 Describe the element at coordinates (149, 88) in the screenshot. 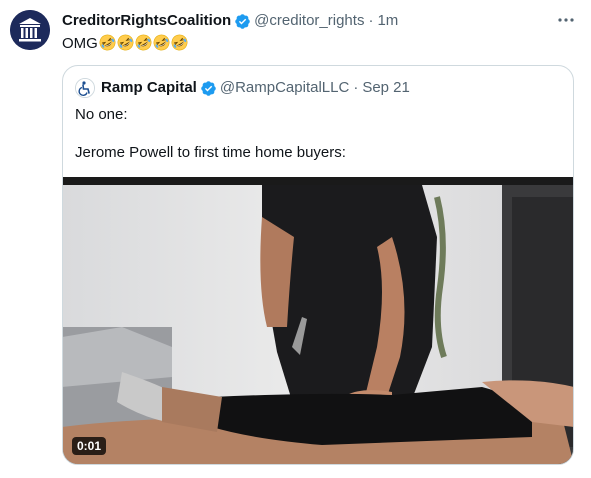

I see `quoted-author-name: Ramp Capital` at that location.